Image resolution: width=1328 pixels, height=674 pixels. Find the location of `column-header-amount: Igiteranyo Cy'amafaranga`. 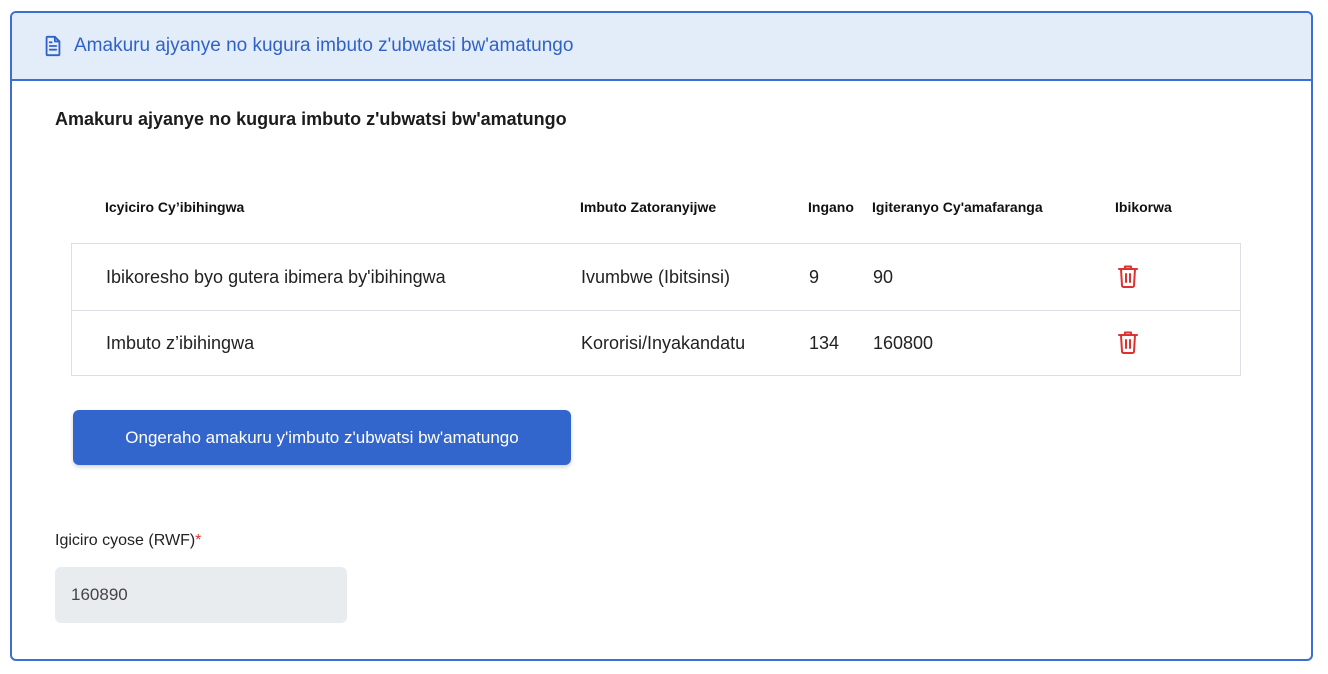

column-header-amount: Igiteranyo Cy'amafaranga is located at coordinates (957, 207).